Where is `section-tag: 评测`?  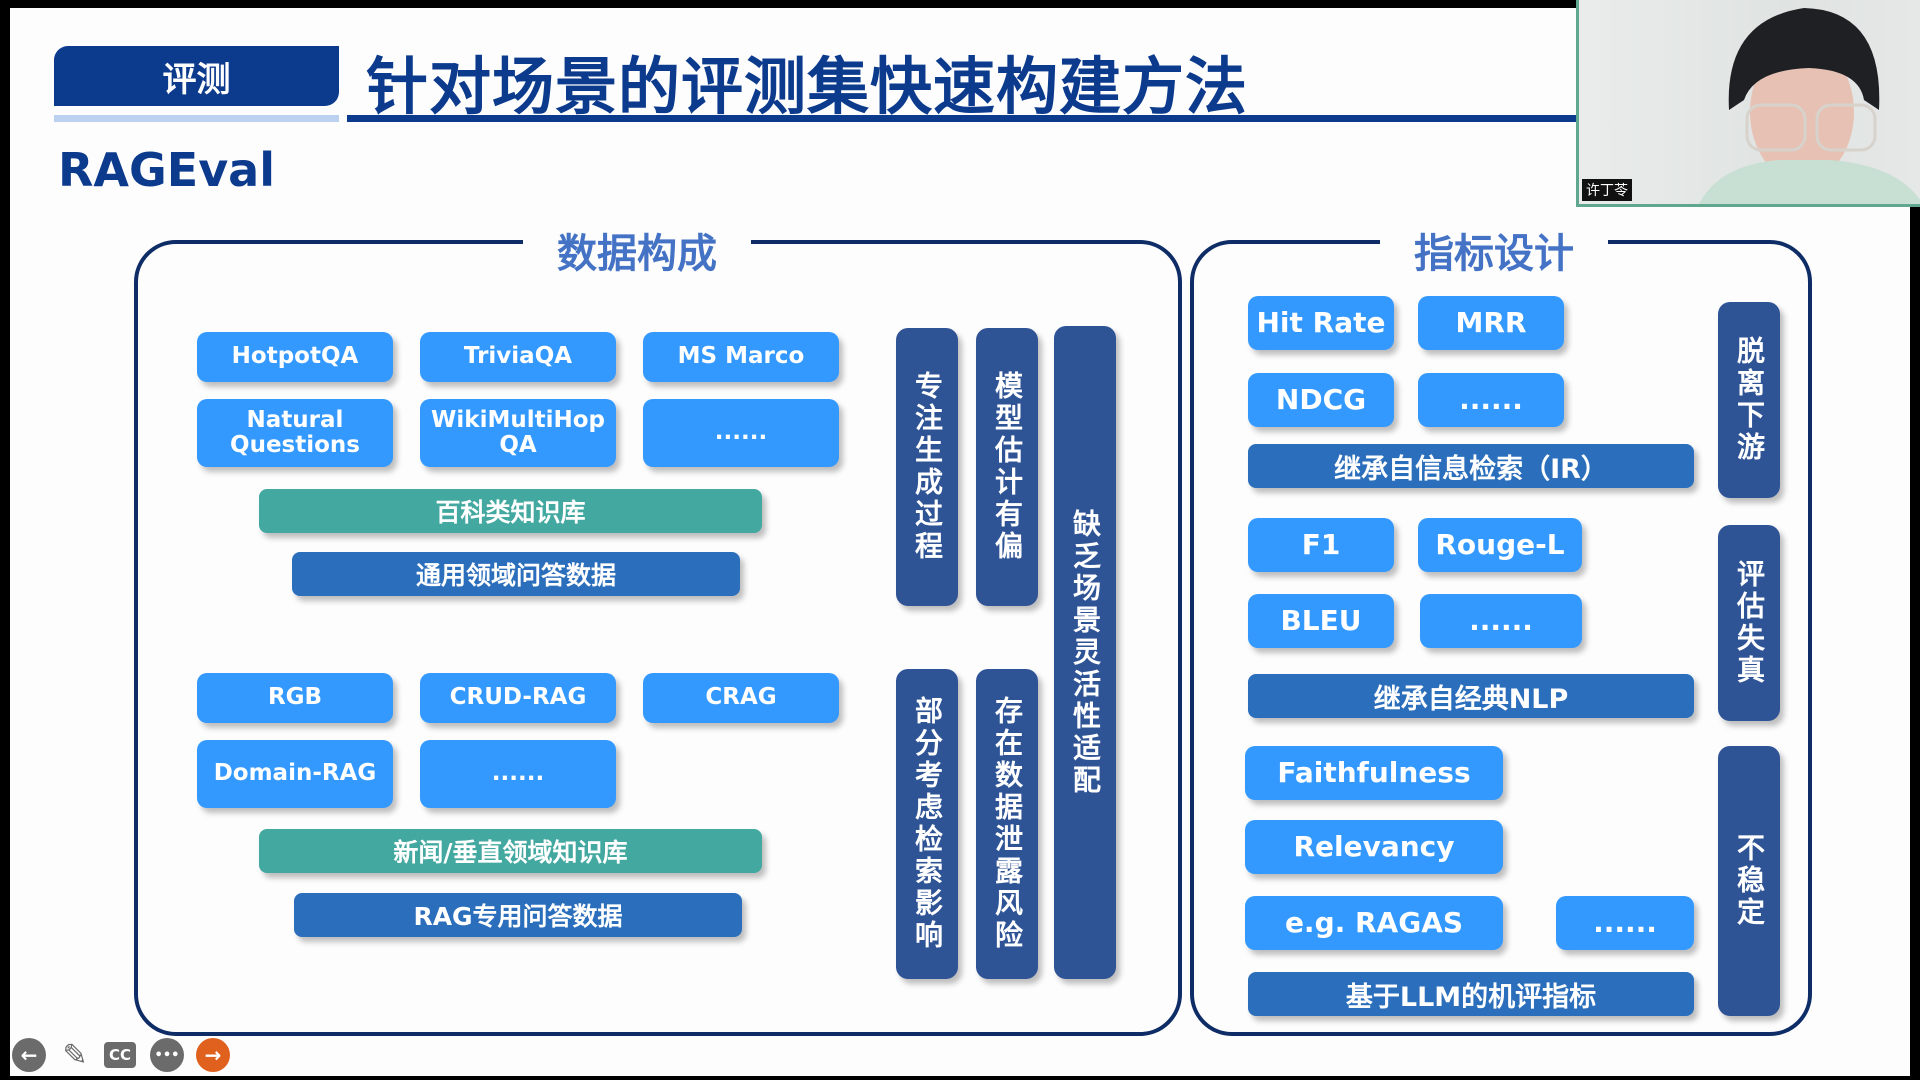
section-tag: 评测 is located at coordinates (196, 76).